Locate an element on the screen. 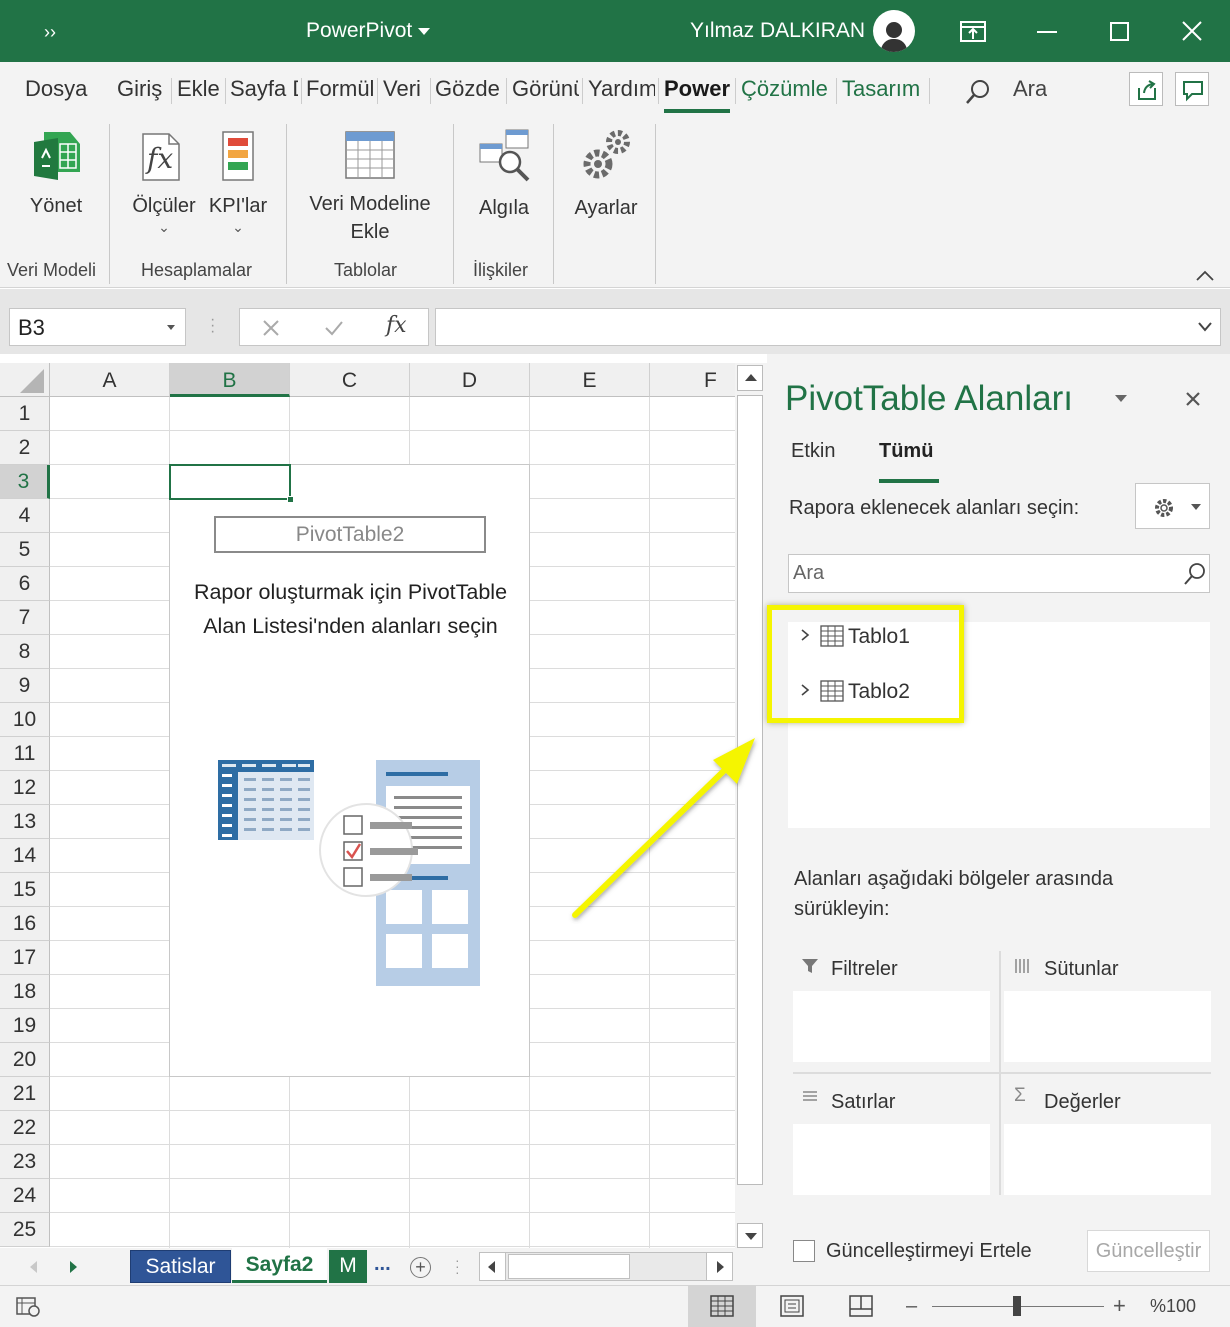 The width and height of the screenshot is (1230, 1327). row-header: 17 is located at coordinates (25, 958).